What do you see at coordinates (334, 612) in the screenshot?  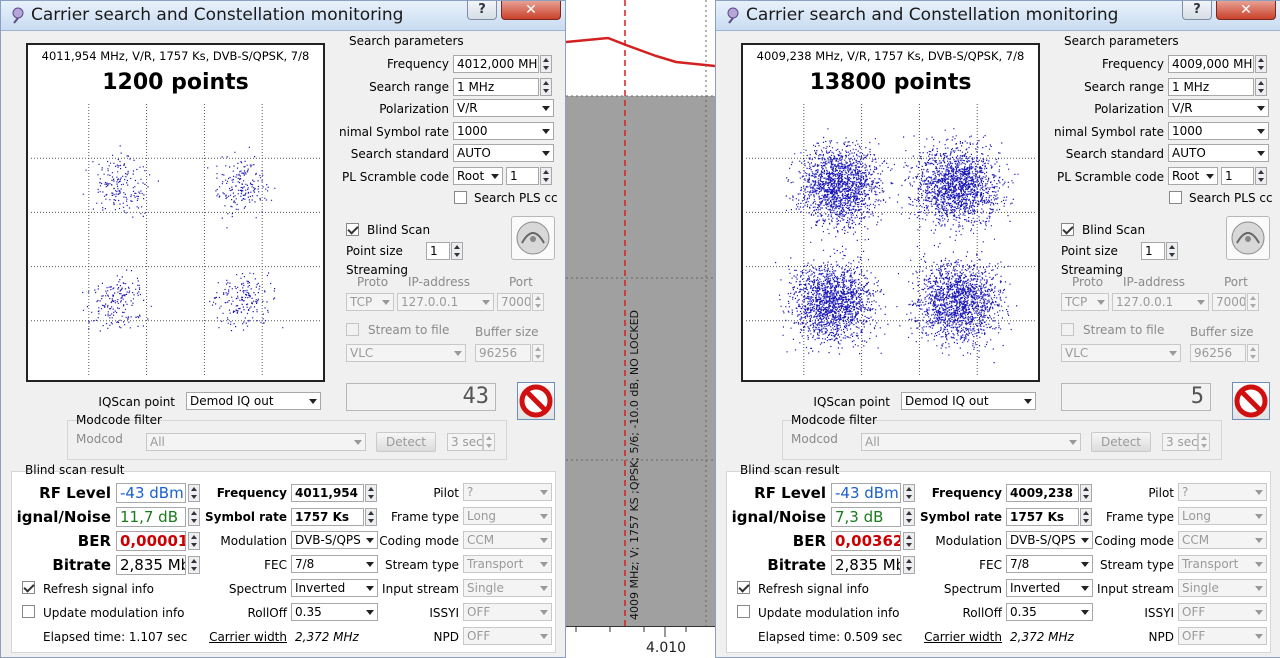 I see `rolloff-select: 0.35` at bounding box center [334, 612].